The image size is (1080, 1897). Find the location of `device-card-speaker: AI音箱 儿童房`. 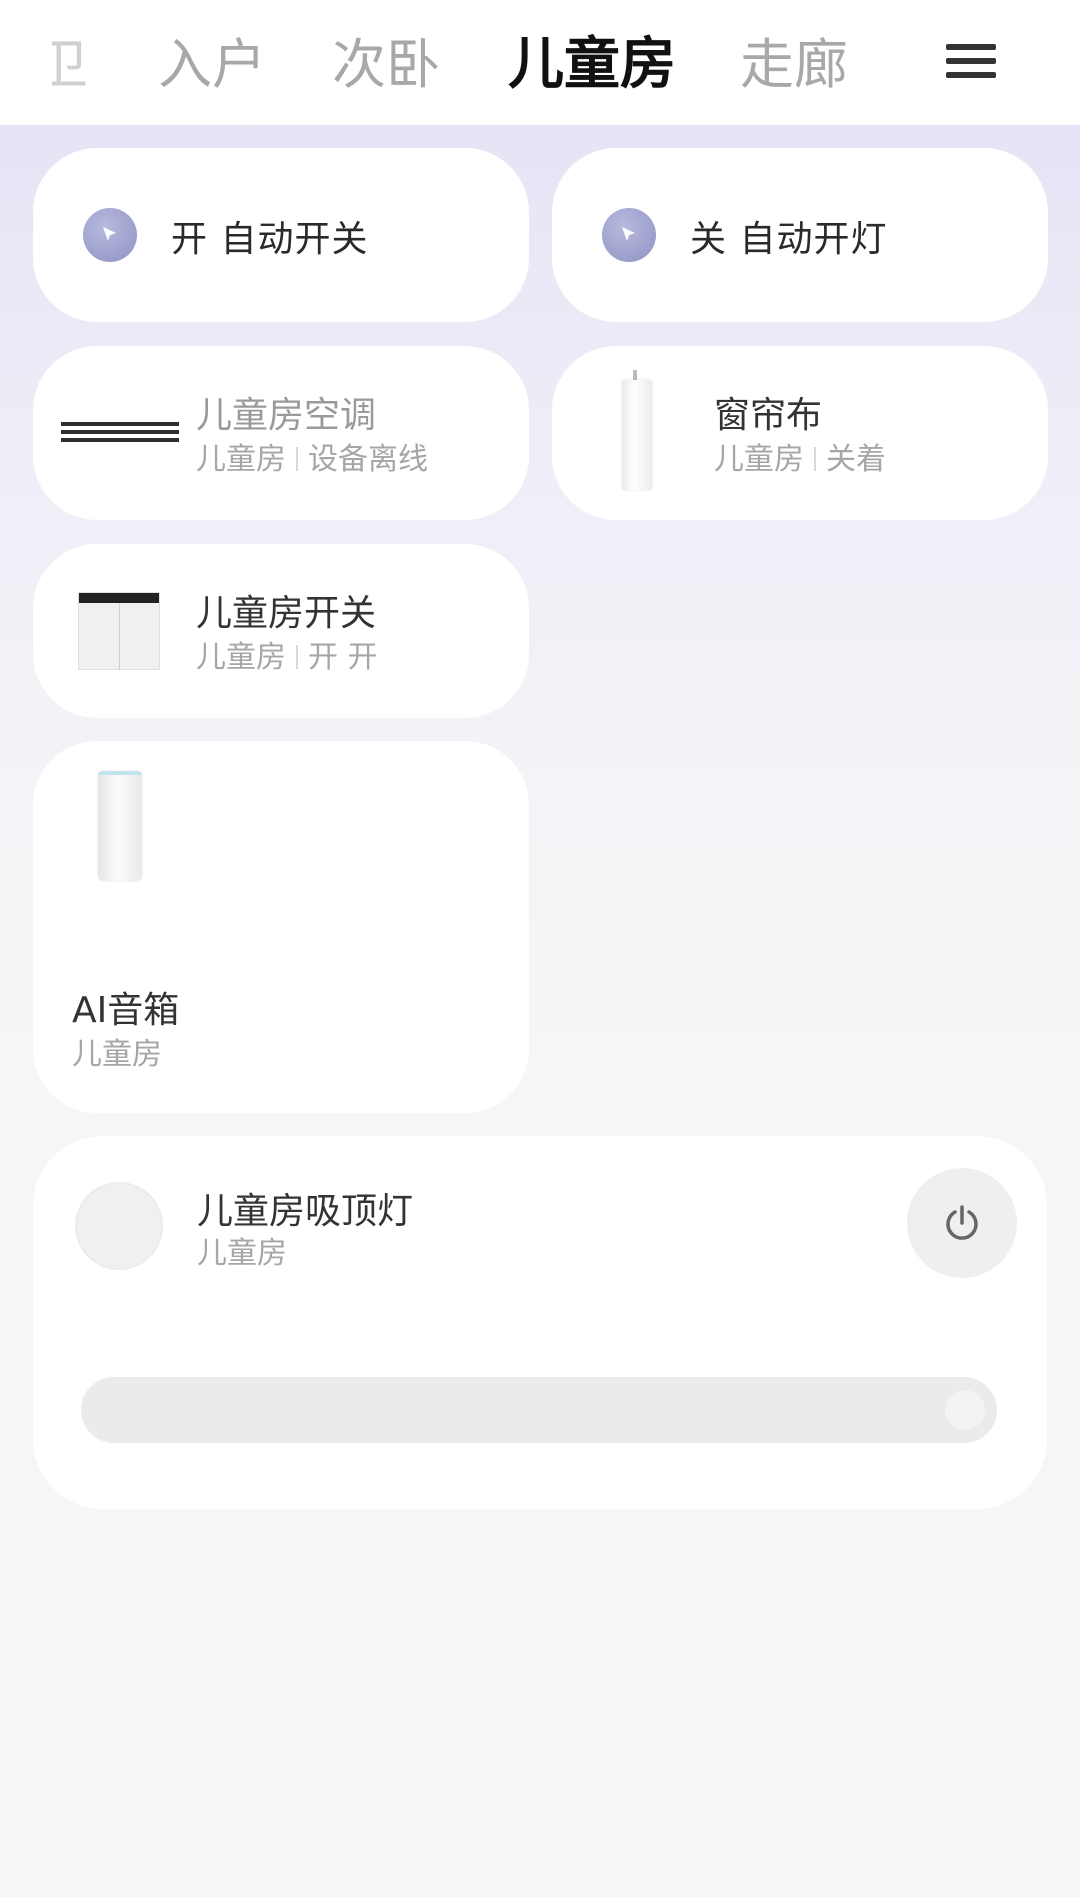

device-card-speaker: AI音箱 儿童房 is located at coordinates (281, 927).